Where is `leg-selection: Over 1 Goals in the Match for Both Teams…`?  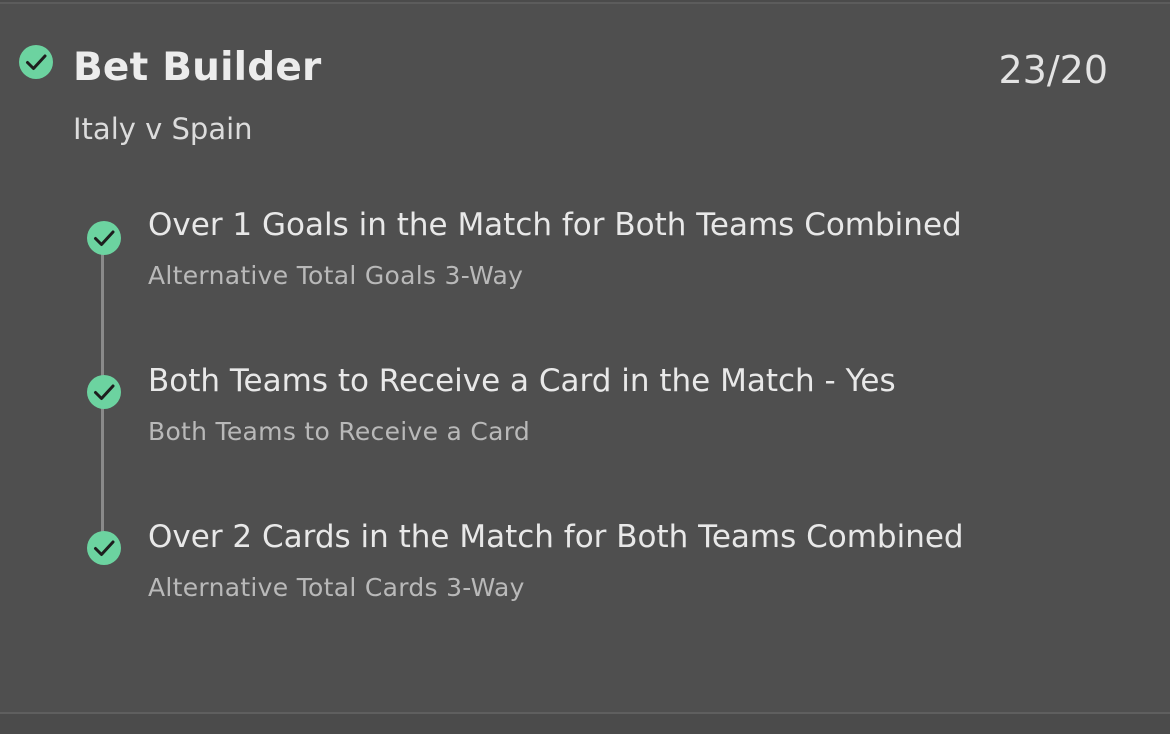
leg-selection: Over 1 Goals in the Match for Both Teams… is located at coordinates (555, 225).